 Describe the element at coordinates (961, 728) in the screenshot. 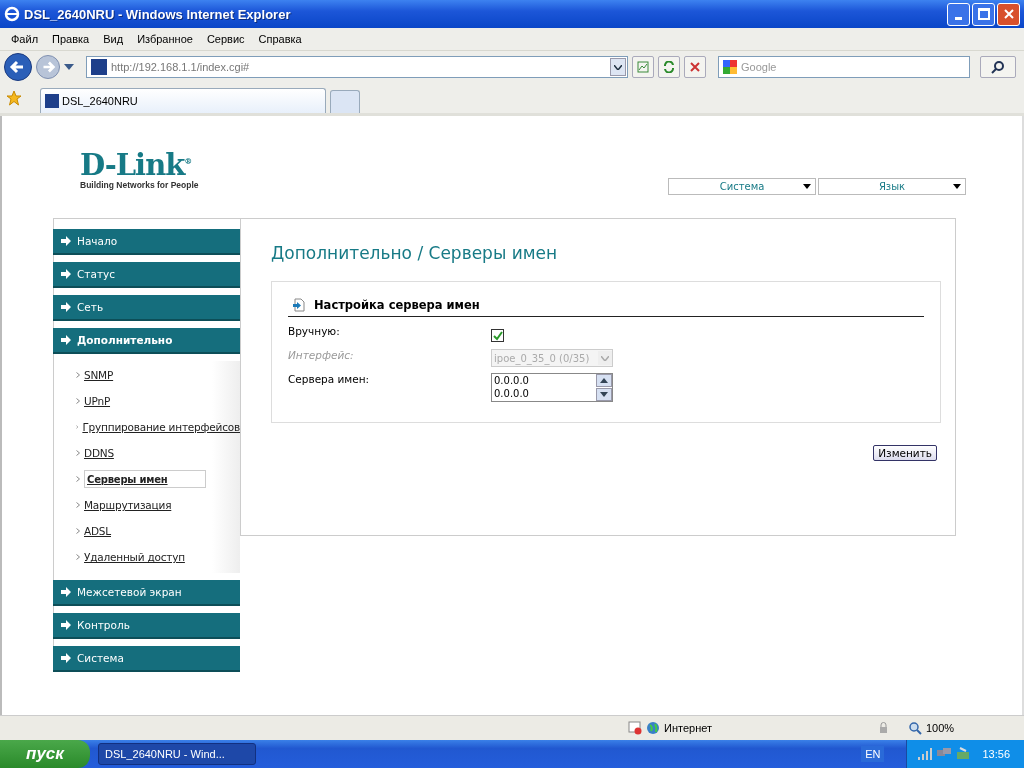

I see `zoom-level: 100%` at that location.